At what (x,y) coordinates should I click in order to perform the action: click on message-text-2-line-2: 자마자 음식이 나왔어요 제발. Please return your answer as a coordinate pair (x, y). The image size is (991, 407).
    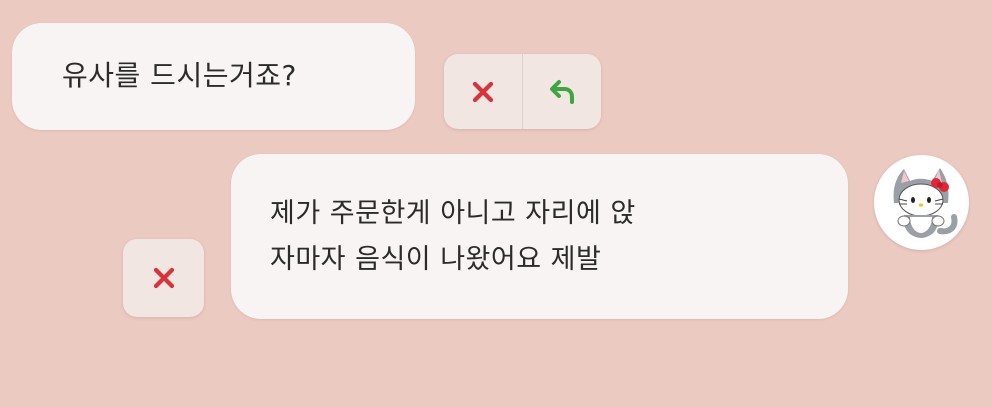
    Looking at the image, I should click on (436, 259).